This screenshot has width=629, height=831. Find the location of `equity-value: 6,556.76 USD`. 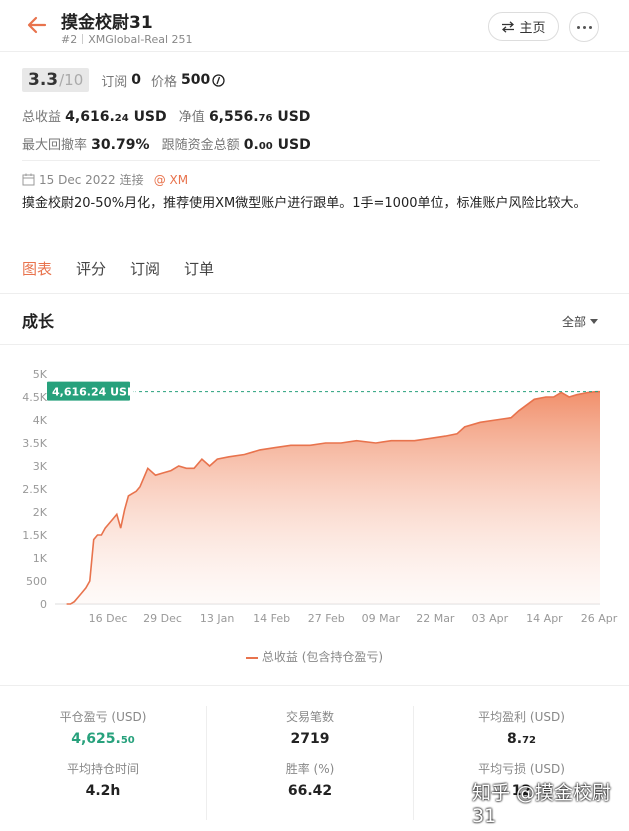

equity-value: 6,556.76 USD is located at coordinates (259, 117).